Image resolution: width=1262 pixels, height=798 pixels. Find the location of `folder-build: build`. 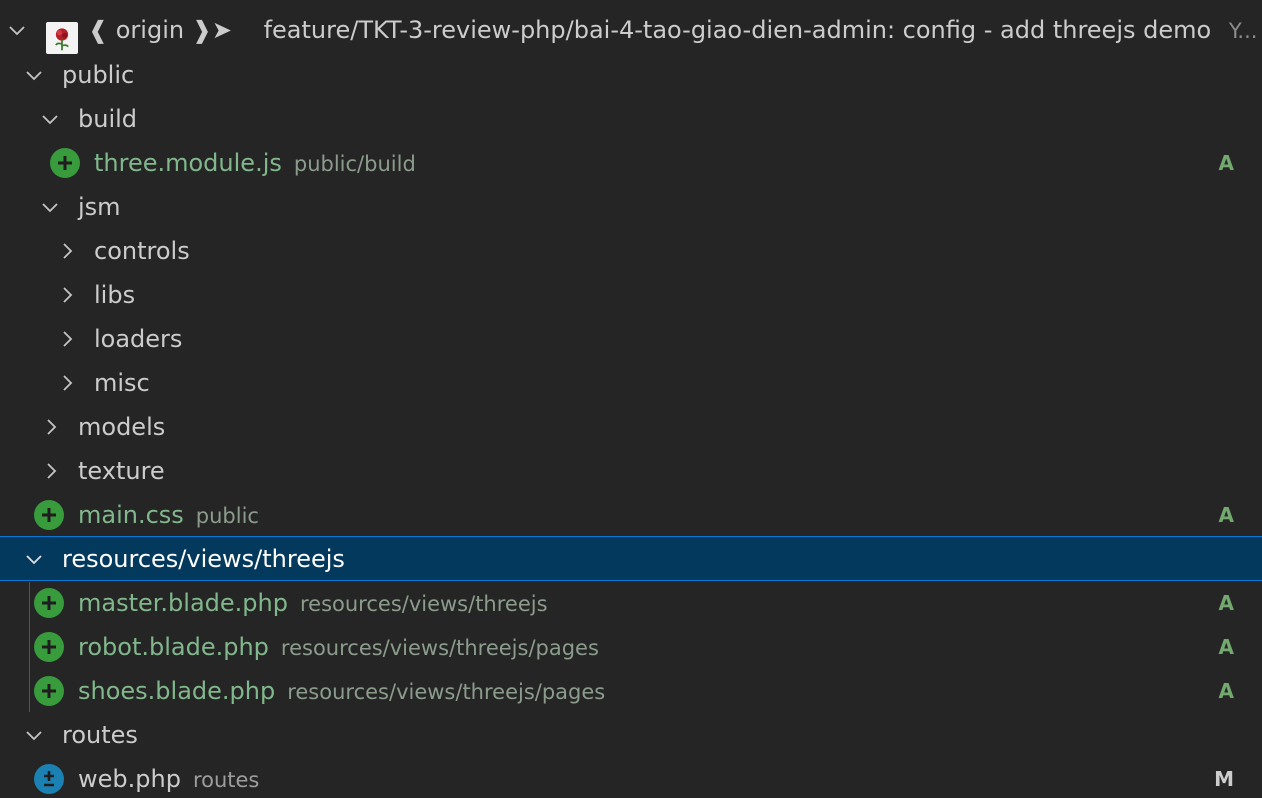

folder-build: build is located at coordinates (631, 119).